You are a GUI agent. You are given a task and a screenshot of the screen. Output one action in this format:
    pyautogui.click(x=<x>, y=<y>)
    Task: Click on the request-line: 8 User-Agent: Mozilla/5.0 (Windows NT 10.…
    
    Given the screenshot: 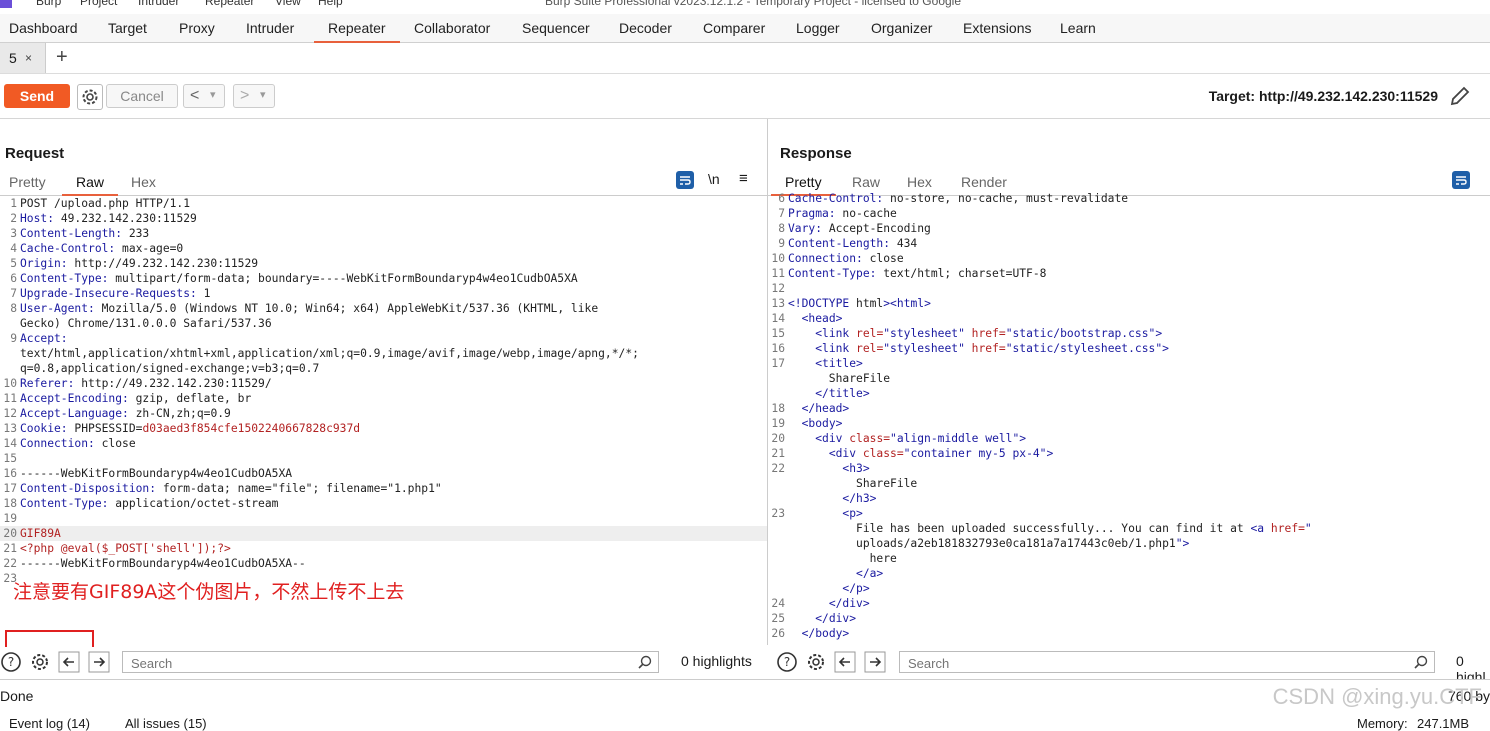 What is the action you would take?
    pyautogui.click(x=383, y=308)
    